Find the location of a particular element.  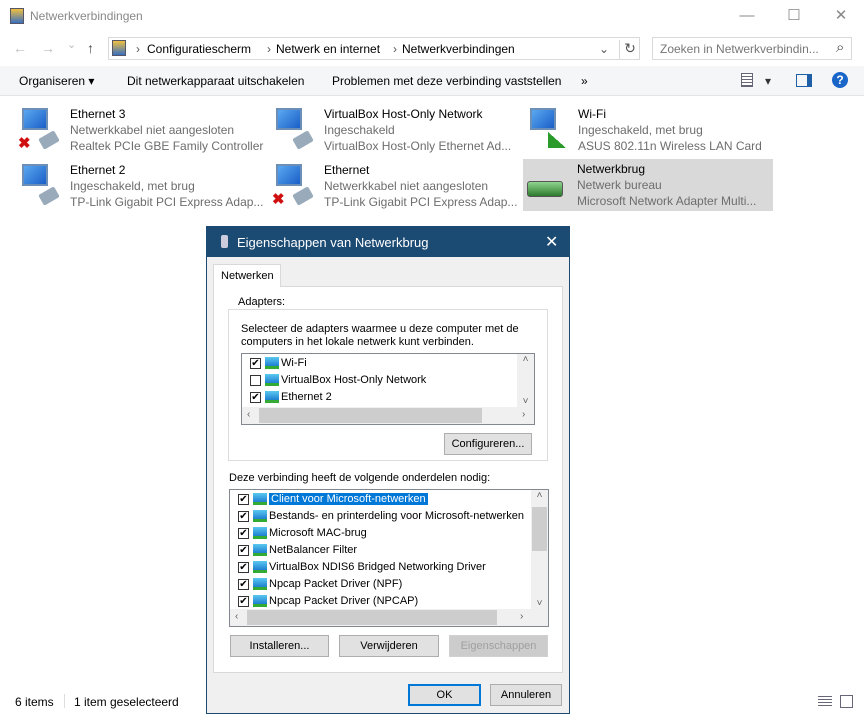

tab-netwerken: Netwerken is located at coordinates (247, 275).